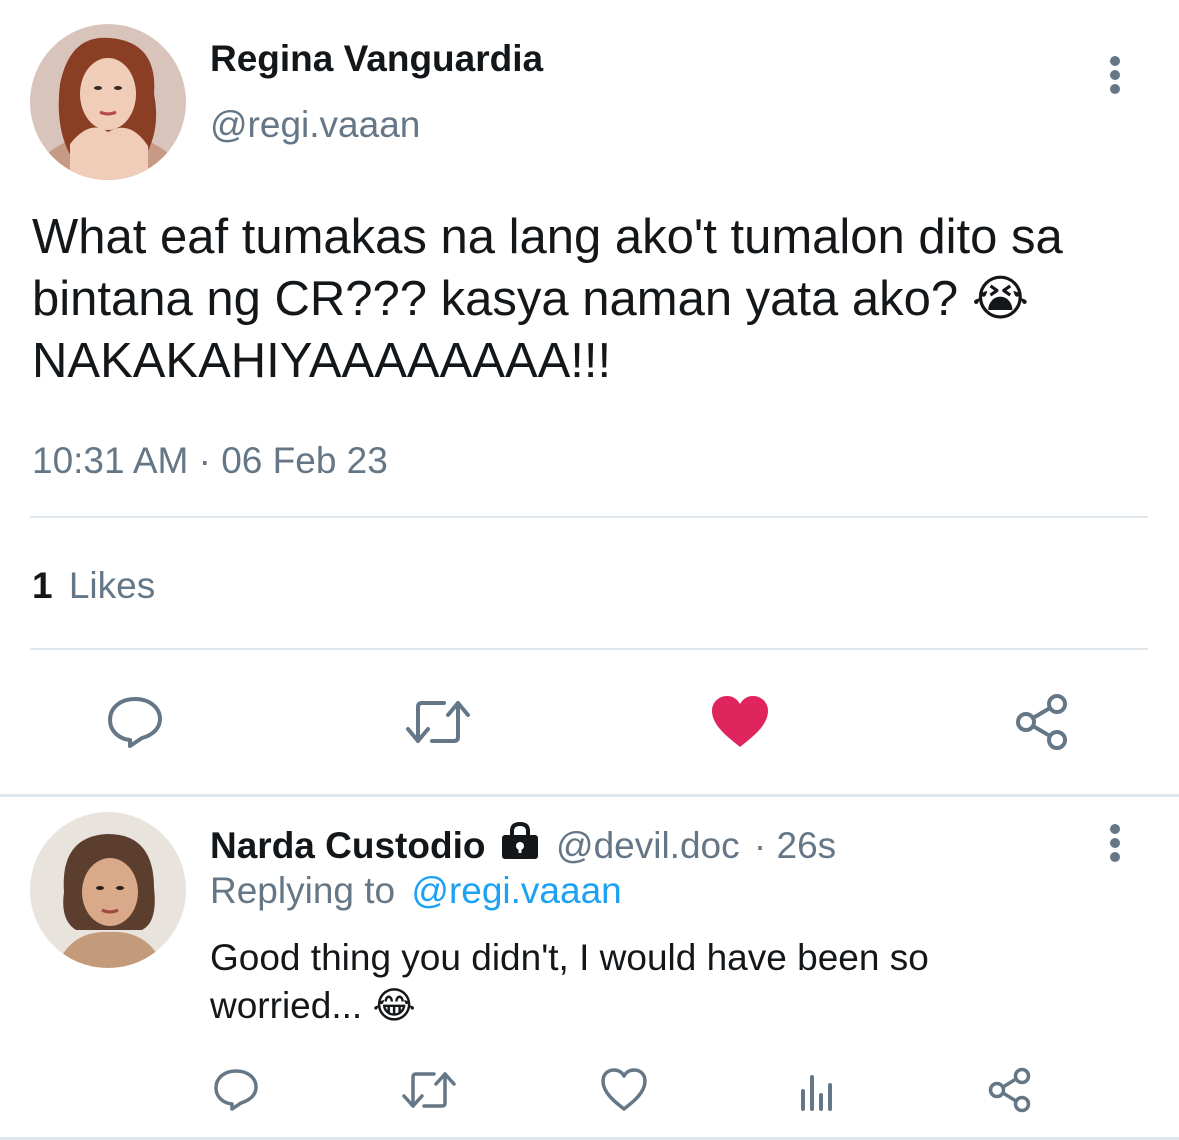 The image size is (1179, 1140). I want to click on reply-header: Narda Custodio @devil.doc · 26s, so click(523, 845).